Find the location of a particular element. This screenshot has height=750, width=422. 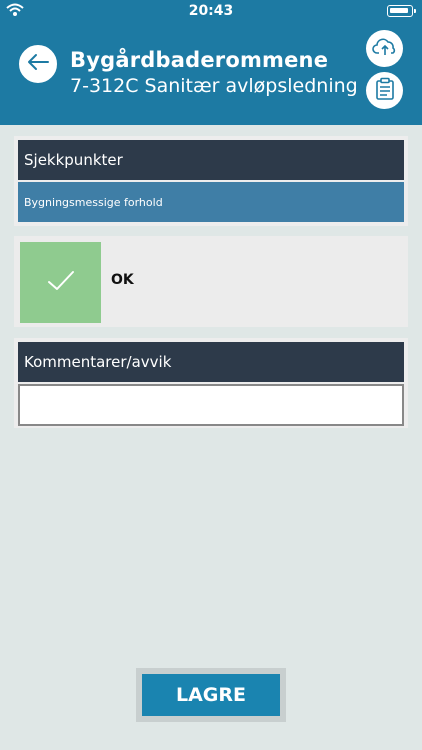

clipboard-icon is located at coordinates (385, 91).